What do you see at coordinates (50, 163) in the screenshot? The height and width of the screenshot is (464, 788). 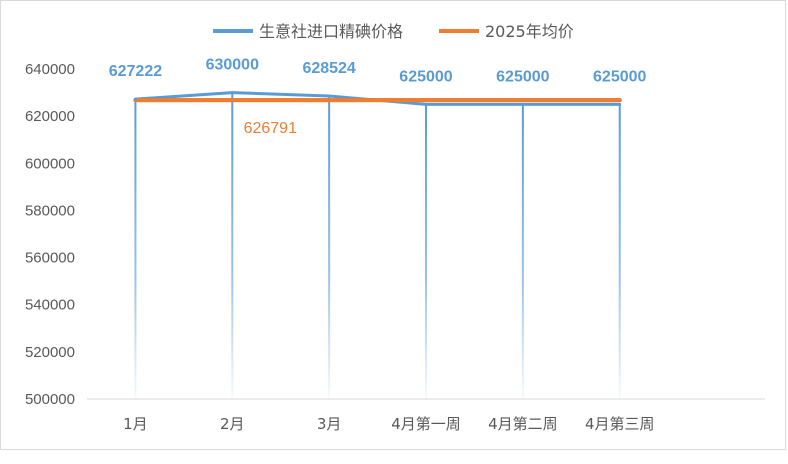 I see `y-tick-label: 600000` at bounding box center [50, 163].